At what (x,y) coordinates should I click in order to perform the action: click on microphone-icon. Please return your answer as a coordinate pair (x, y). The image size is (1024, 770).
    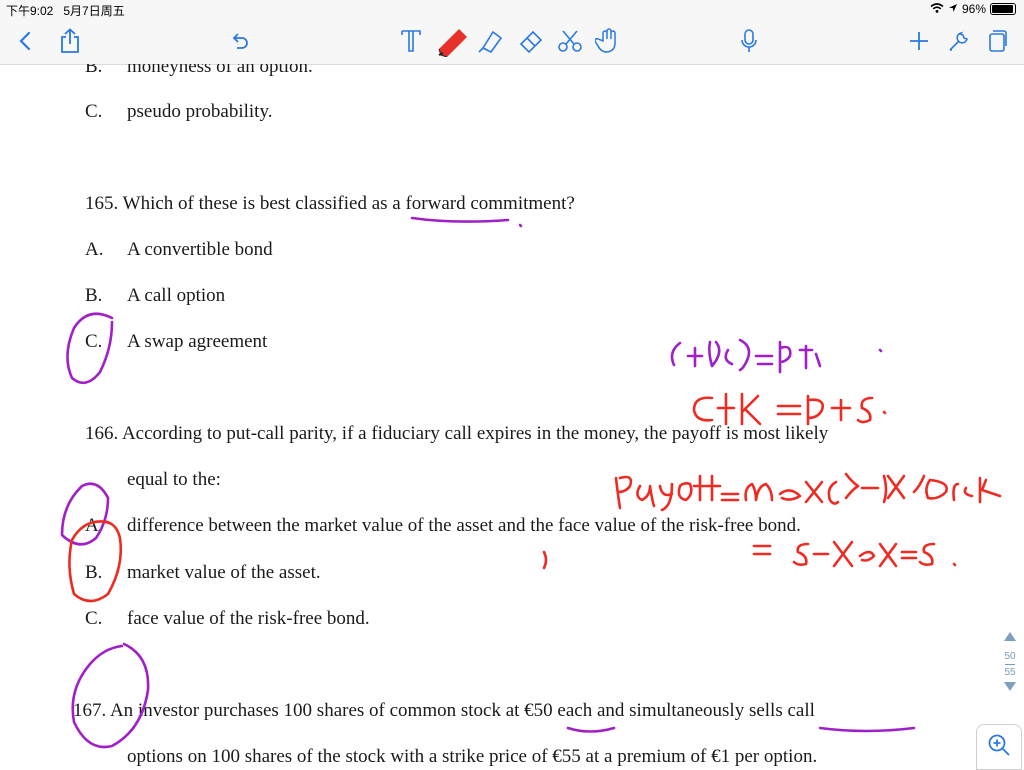
    Looking at the image, I should click on (749, 41).